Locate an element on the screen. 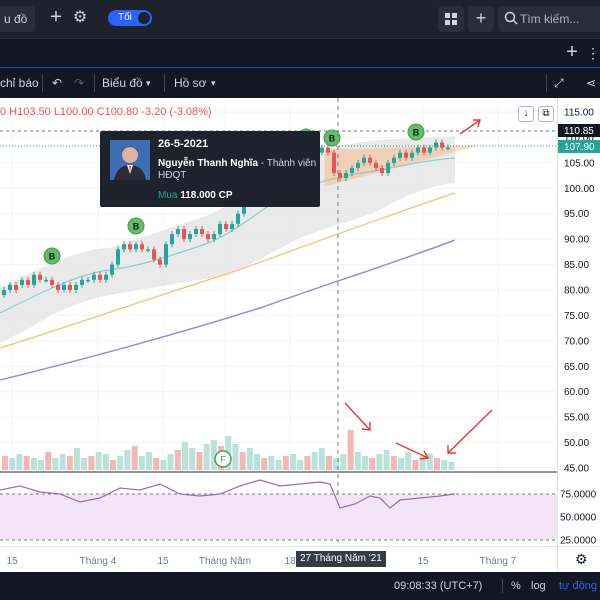 This screenshot has height=600, width=600. time-tick-label: 15 is located at coordinates (163, 561).